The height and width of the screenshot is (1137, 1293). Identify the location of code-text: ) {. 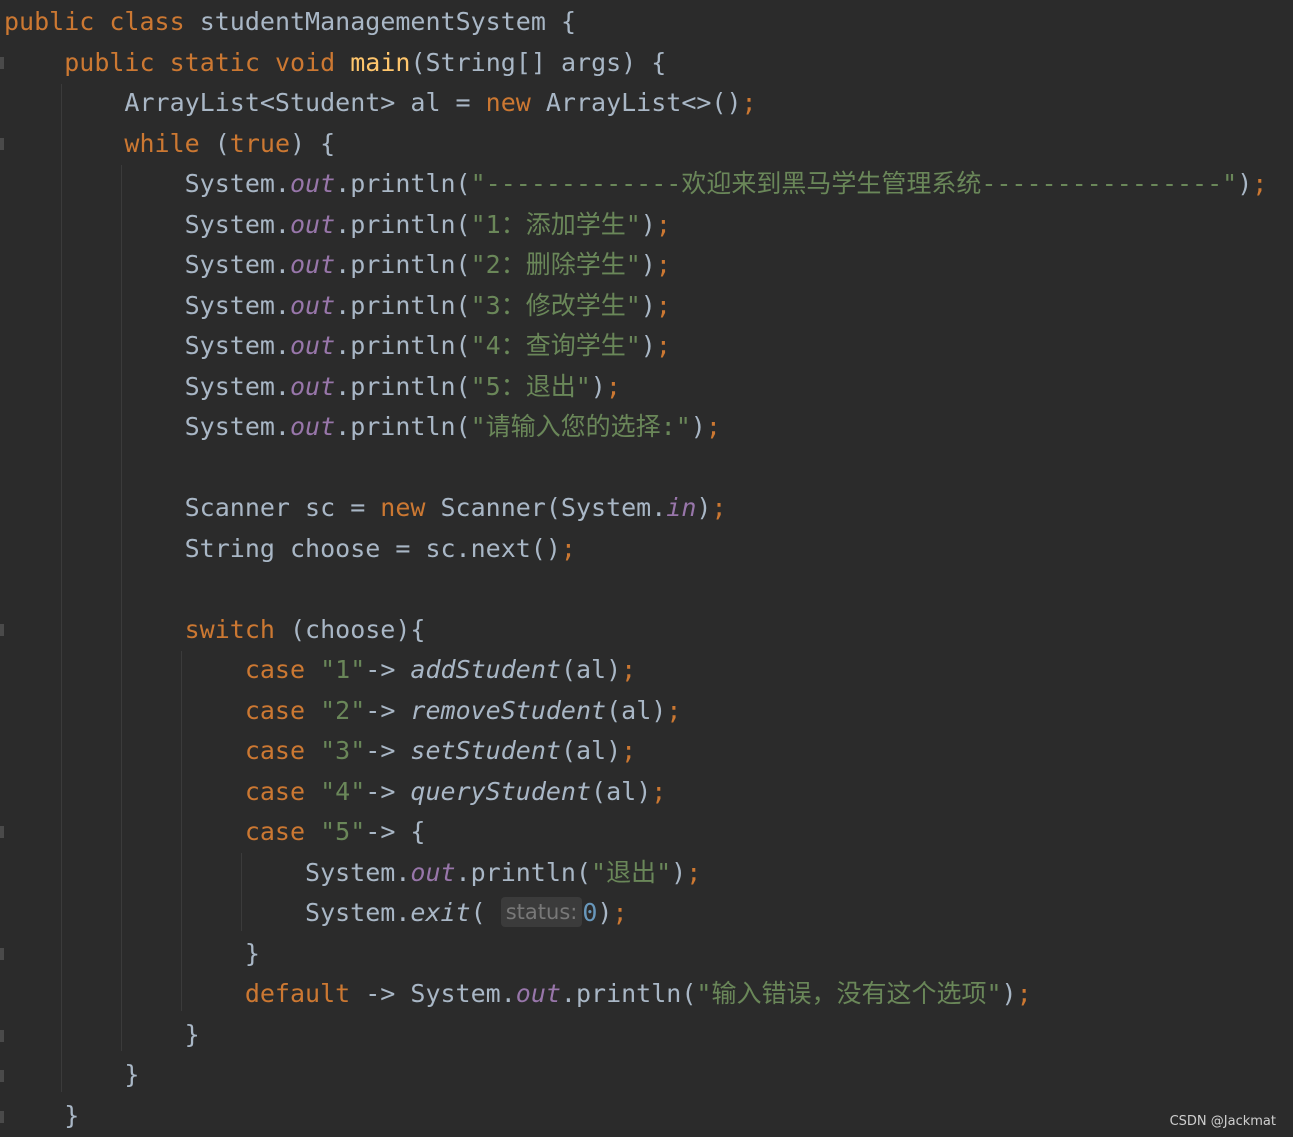
(313, 143).